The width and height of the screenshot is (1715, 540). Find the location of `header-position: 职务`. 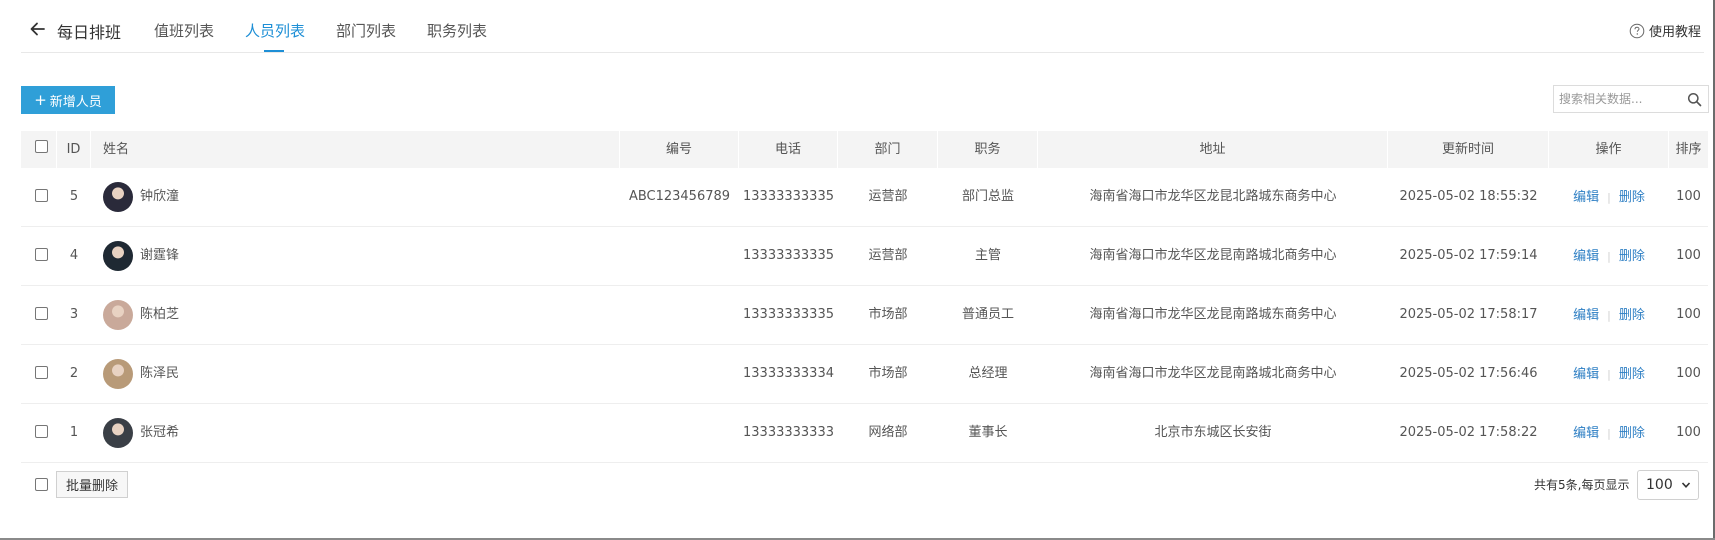

header-position: 职务 is located at coordinates (988, 149).